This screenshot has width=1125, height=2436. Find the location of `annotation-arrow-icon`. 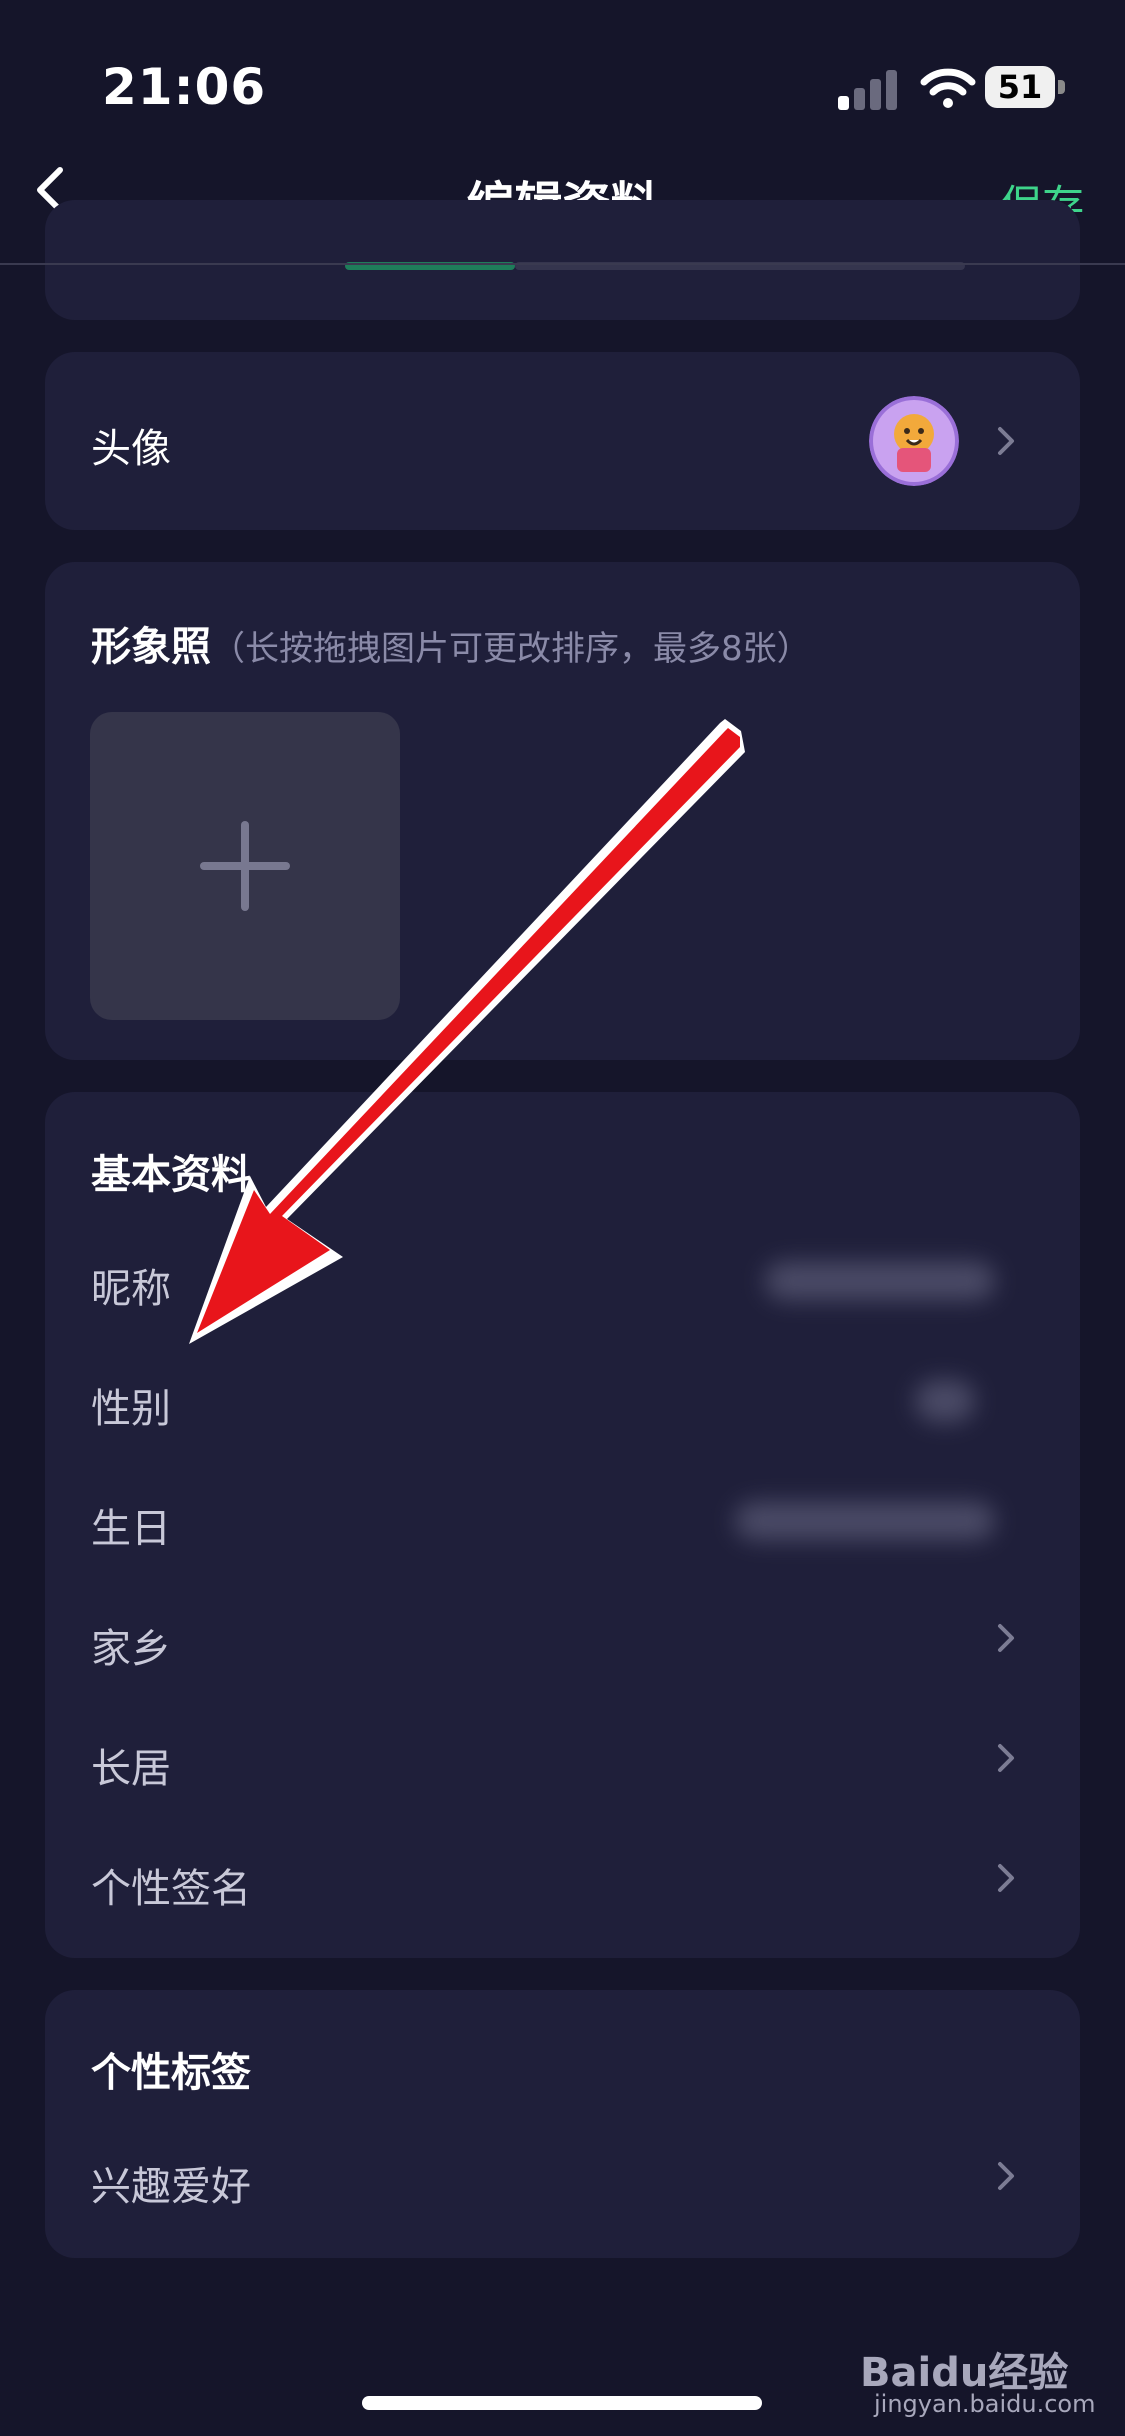

annotation-arrow-icon is located at coordinates (467, 1031).